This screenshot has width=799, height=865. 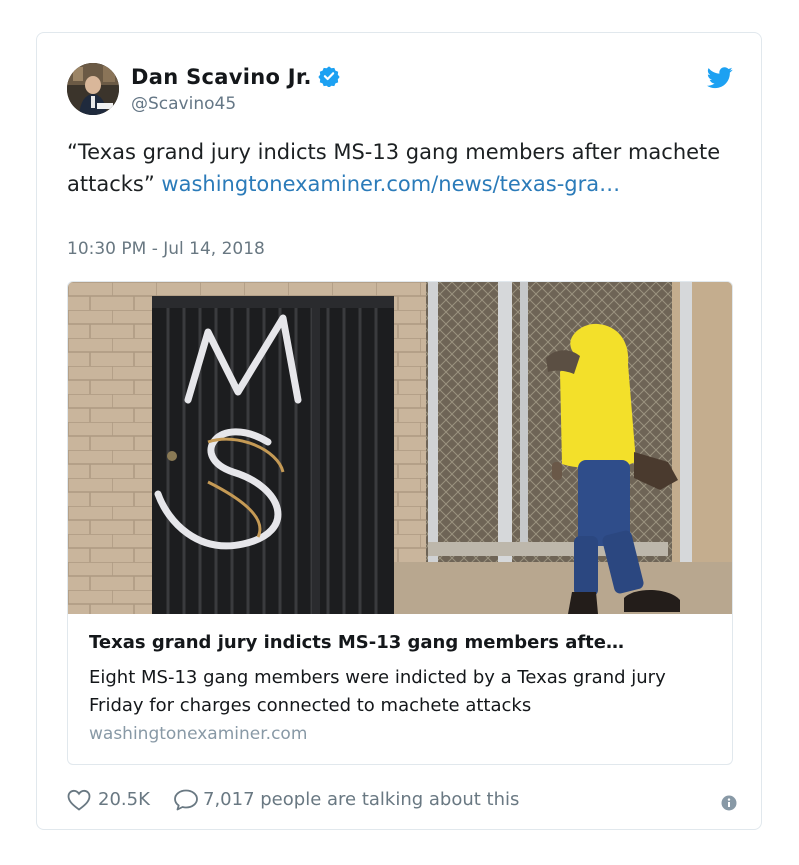 I want to click on author-handle: @Scavino45, so click(x=183, y=104).